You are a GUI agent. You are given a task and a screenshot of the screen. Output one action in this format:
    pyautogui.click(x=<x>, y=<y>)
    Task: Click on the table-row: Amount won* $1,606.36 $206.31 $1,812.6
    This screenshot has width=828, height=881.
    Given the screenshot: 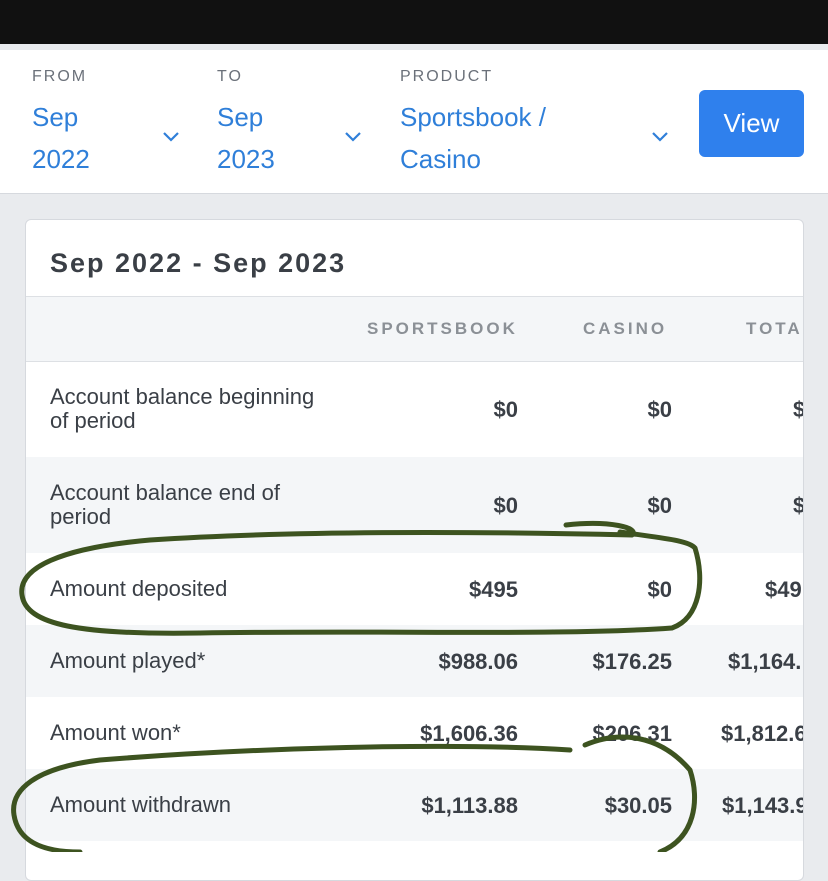 What is the action you would take?
    pyautogui.click(x=414, y=733)
    